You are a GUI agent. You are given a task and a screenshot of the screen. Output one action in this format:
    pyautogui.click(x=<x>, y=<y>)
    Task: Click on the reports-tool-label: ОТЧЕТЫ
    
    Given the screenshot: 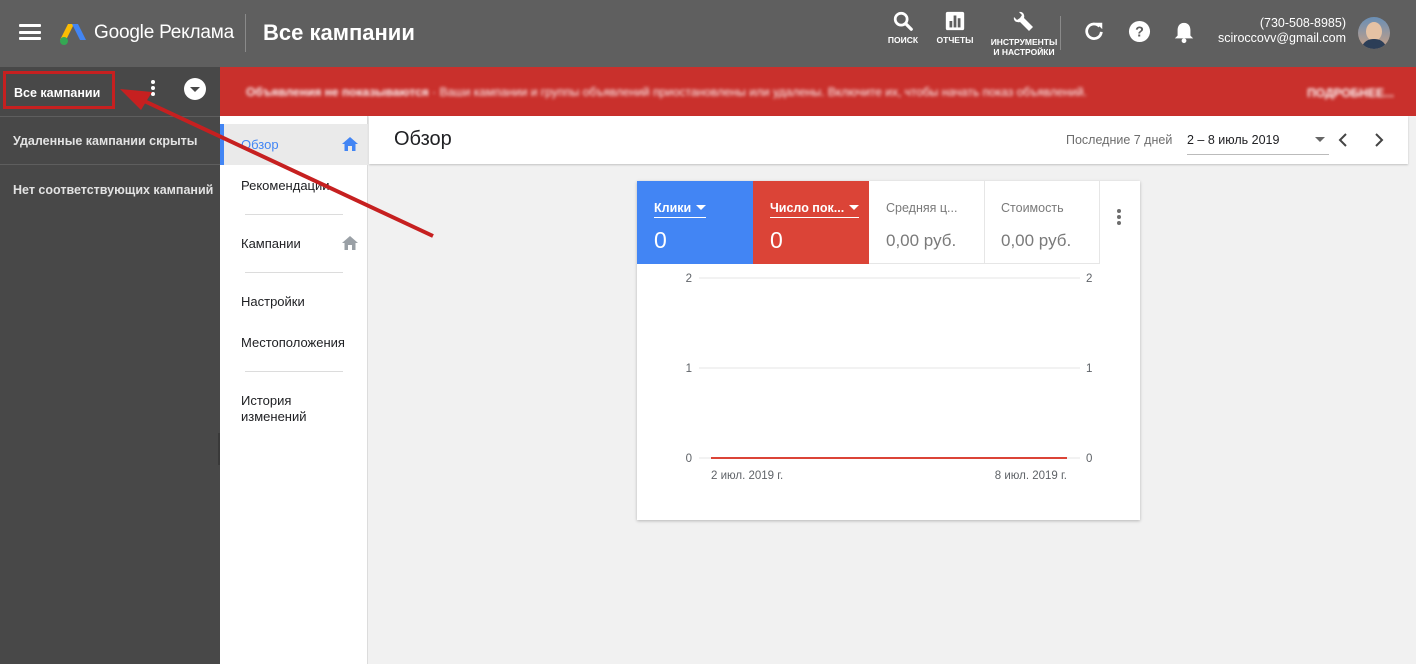 What is the action you would take?
    pyautogui.click(x=955, y=40)
    